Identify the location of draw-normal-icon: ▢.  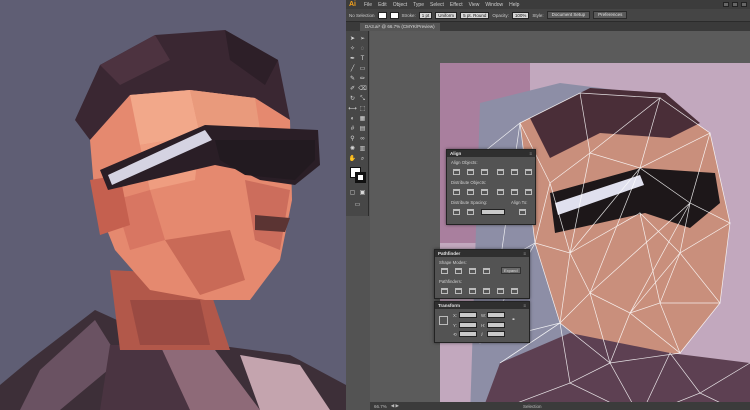
(352, 193).